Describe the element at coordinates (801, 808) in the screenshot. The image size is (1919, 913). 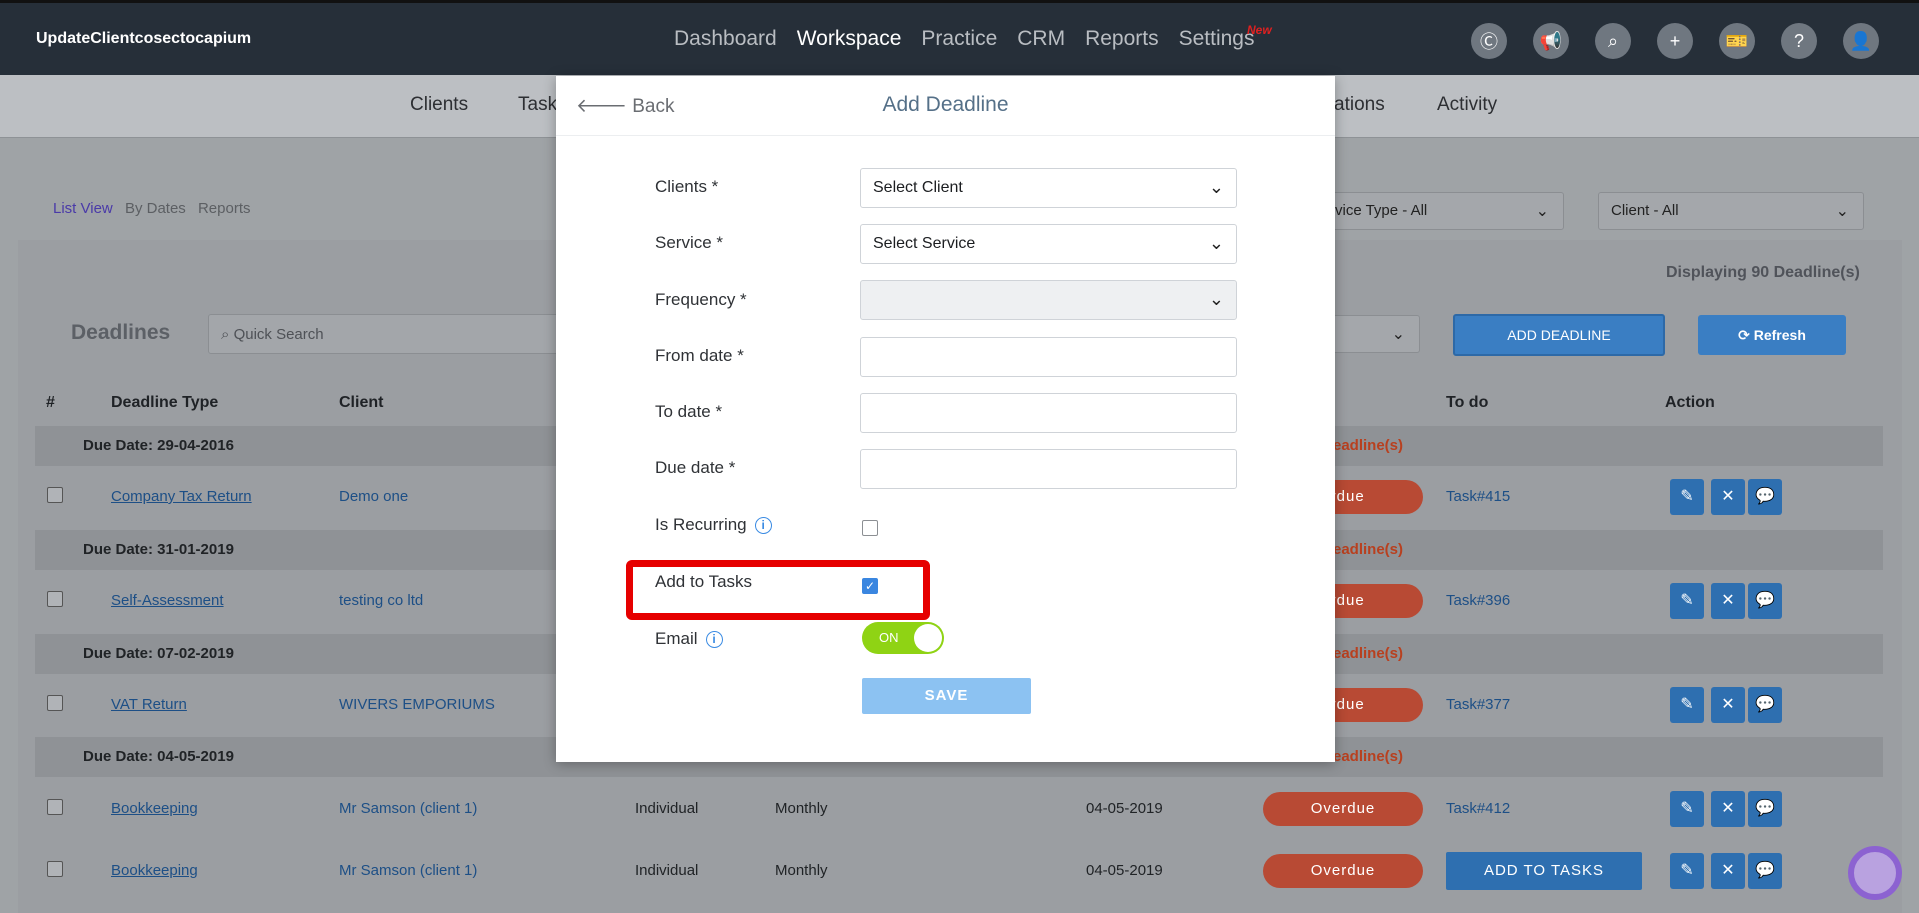
I see `frequency: Monthly` at that location.